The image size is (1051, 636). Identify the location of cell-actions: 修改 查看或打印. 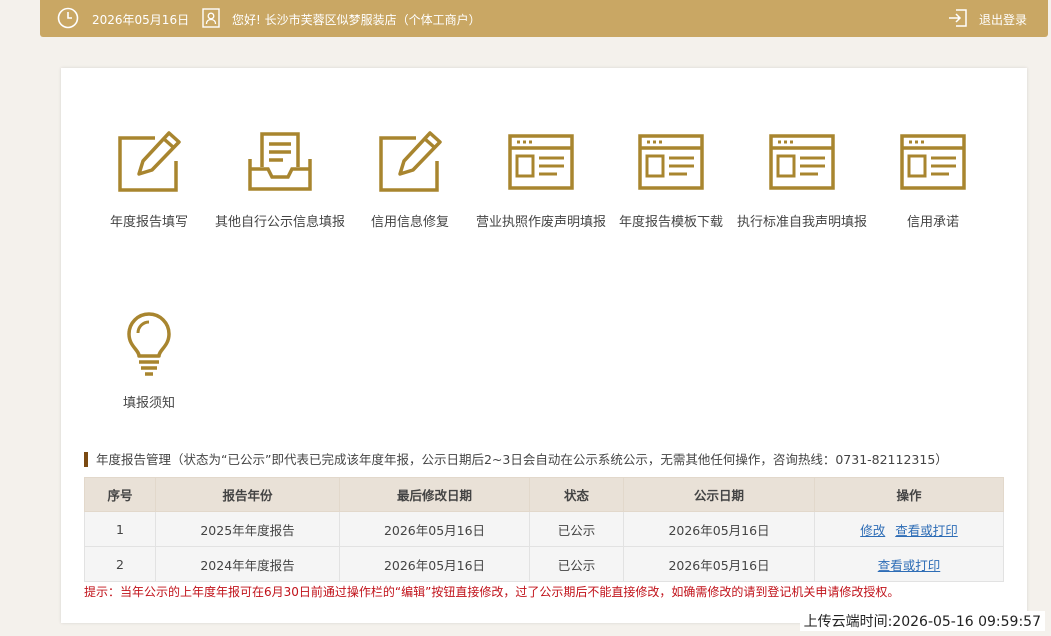
(909, 529).